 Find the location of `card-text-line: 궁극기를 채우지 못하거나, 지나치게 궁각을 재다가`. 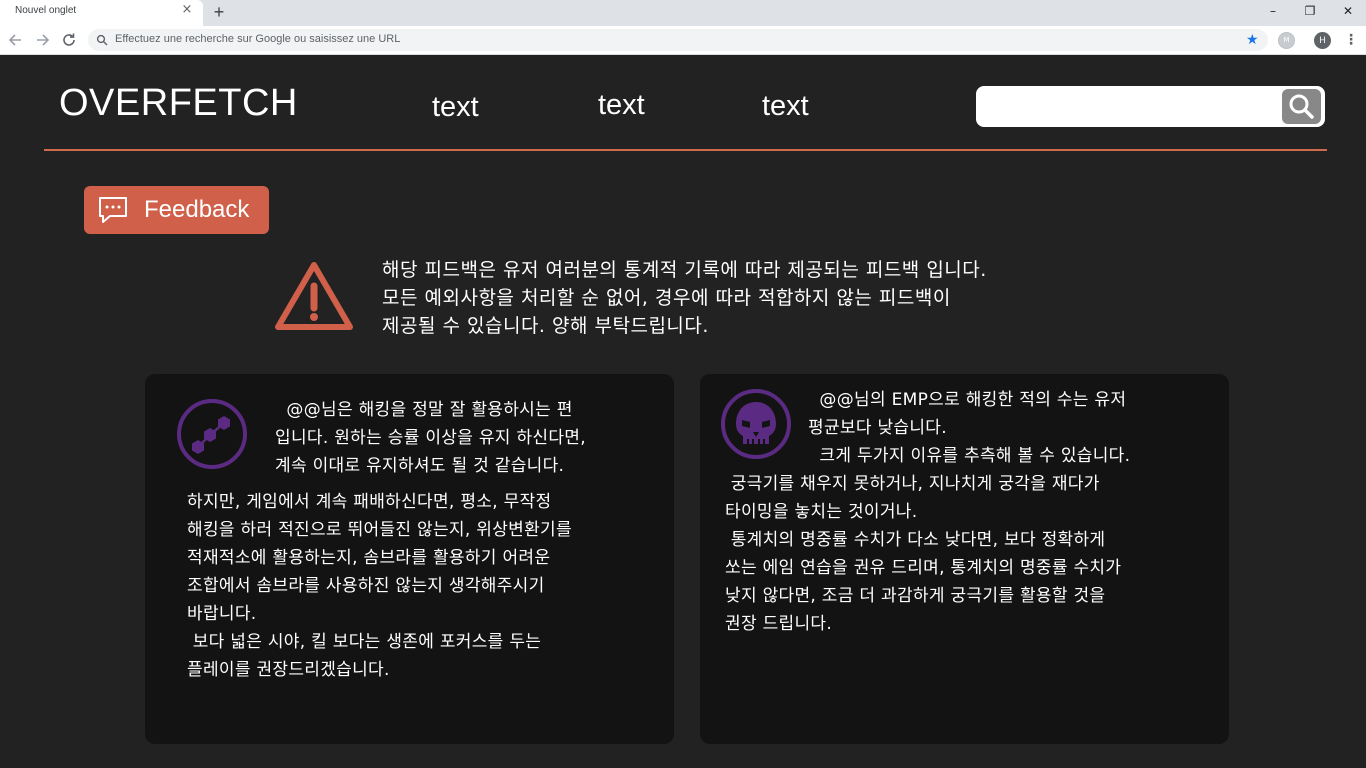

card-text-line: 궁극기를 채우지 못하거나, 지나치게 궁각을 재다가 is located at coordinates (912, 484).